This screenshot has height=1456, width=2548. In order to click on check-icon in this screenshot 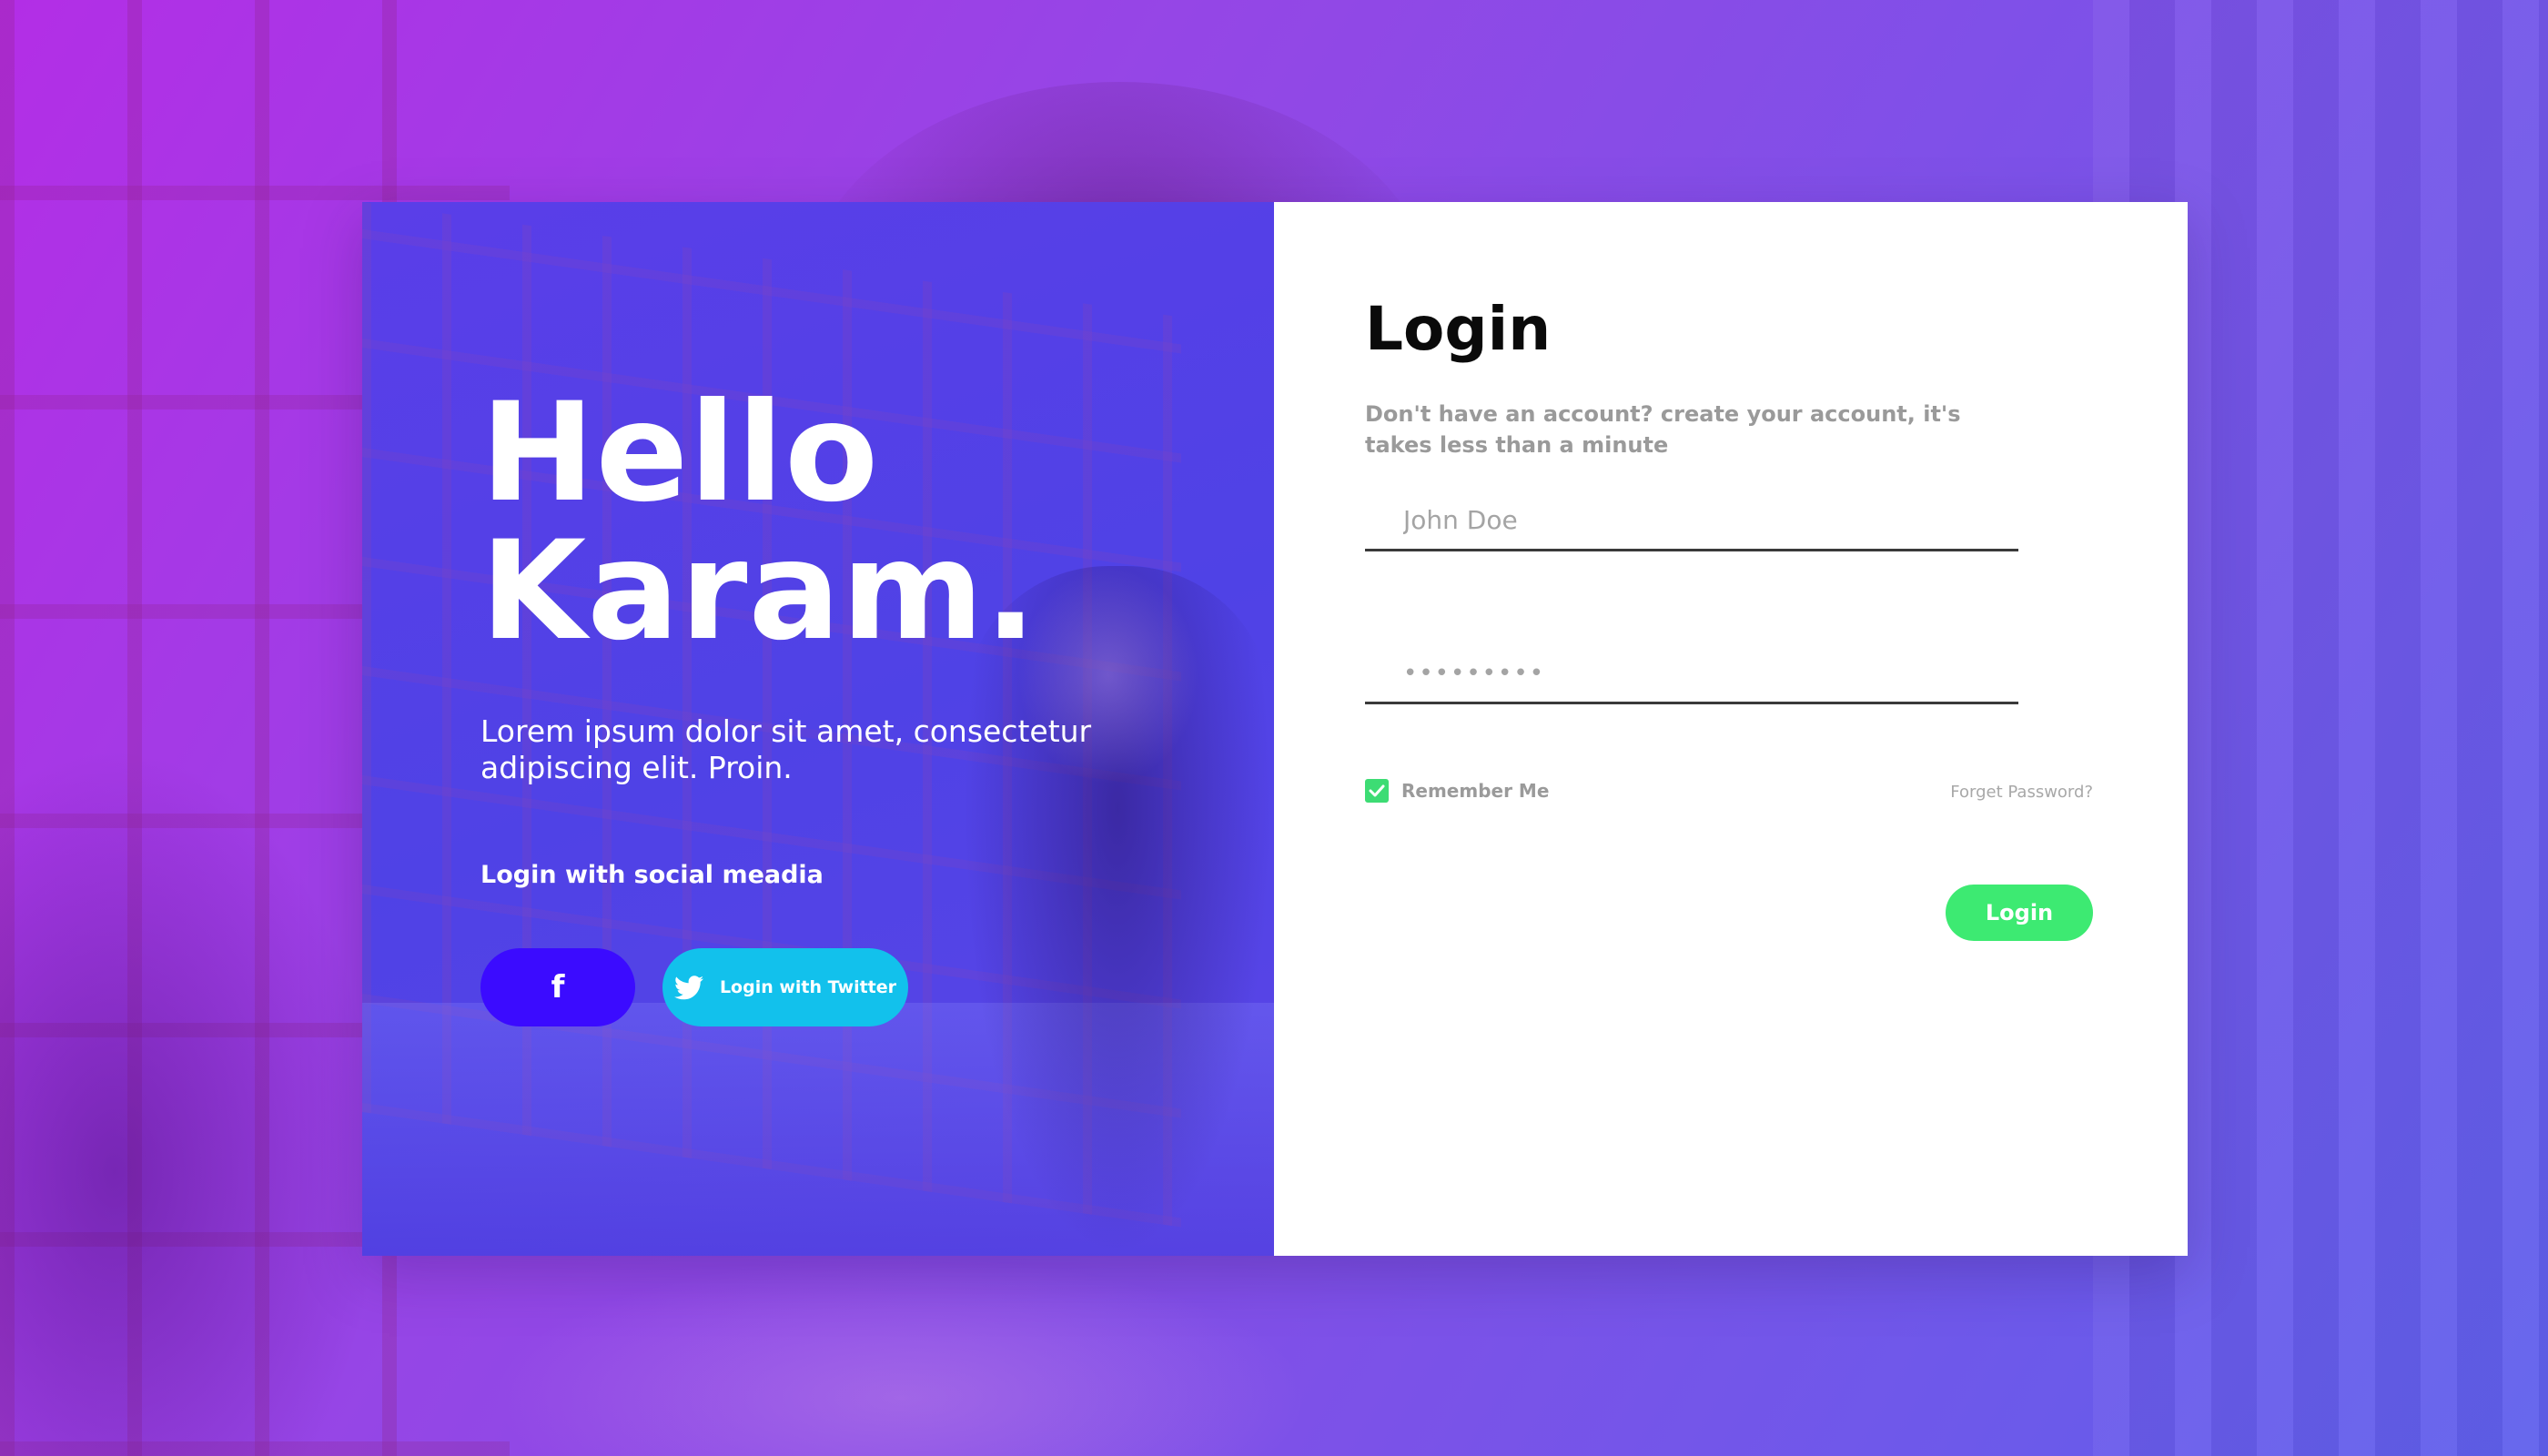, I will do `click(1377, 791)`.